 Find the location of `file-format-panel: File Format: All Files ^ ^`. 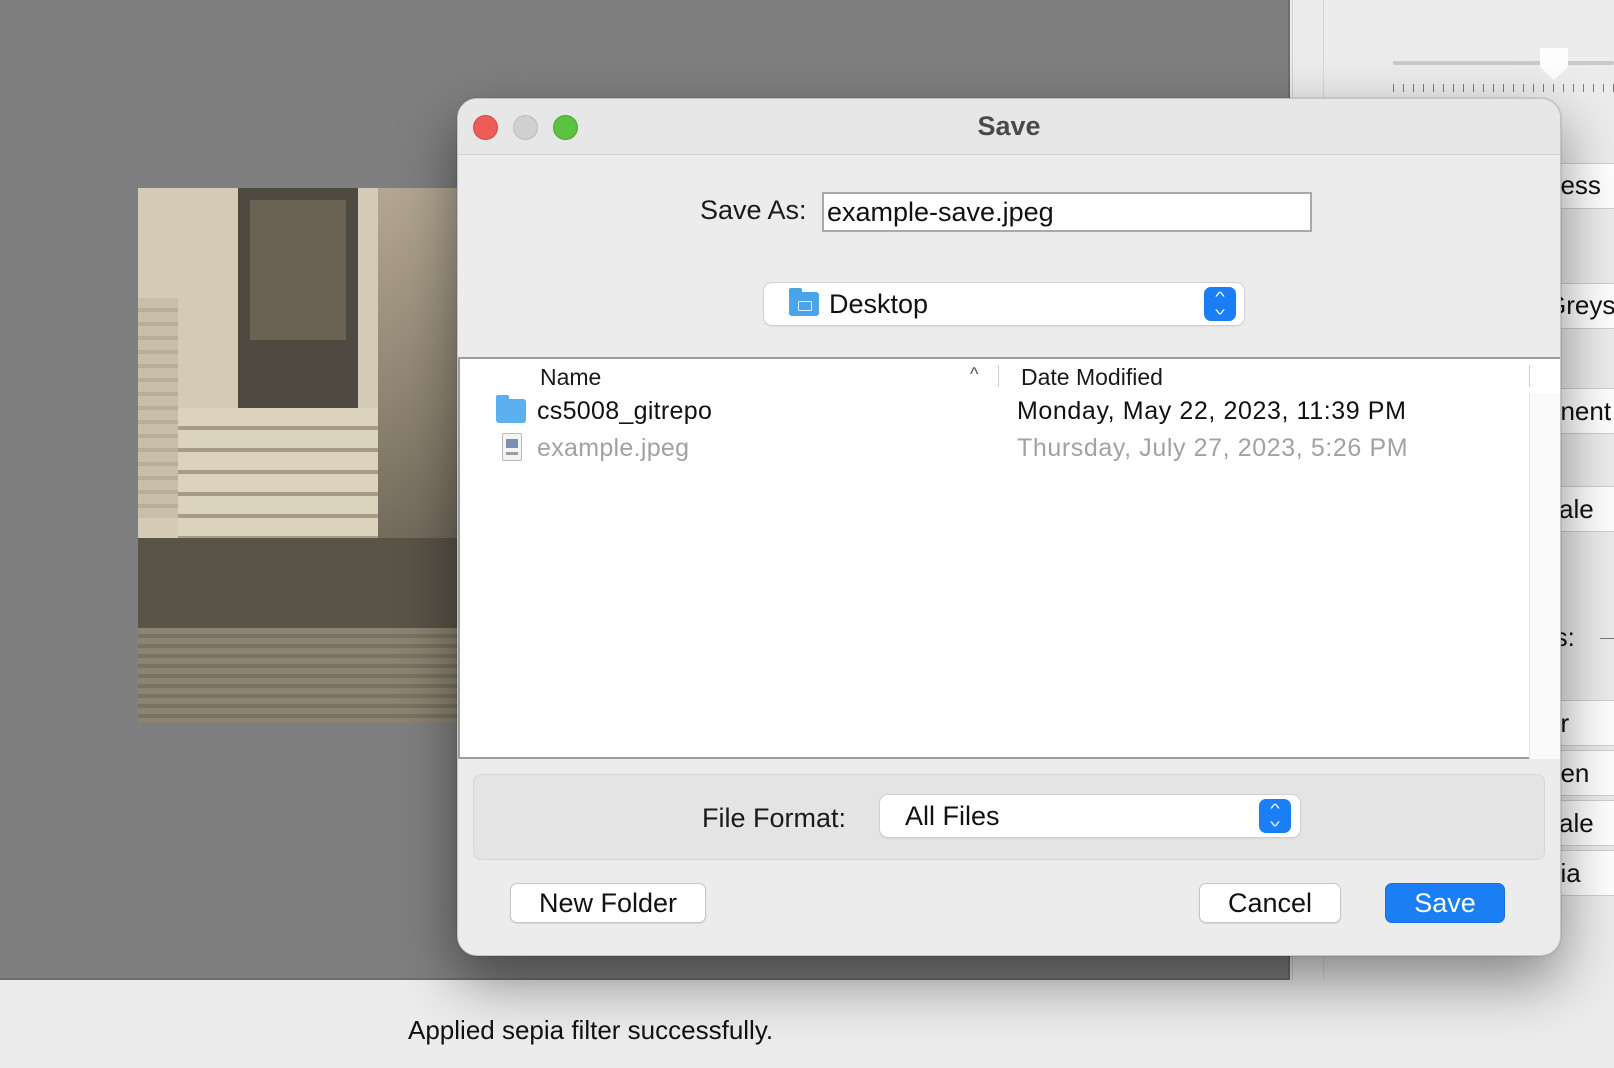

file-format-panel: File Format: All Files ^ ^ is located at coordinates (1009, 817).